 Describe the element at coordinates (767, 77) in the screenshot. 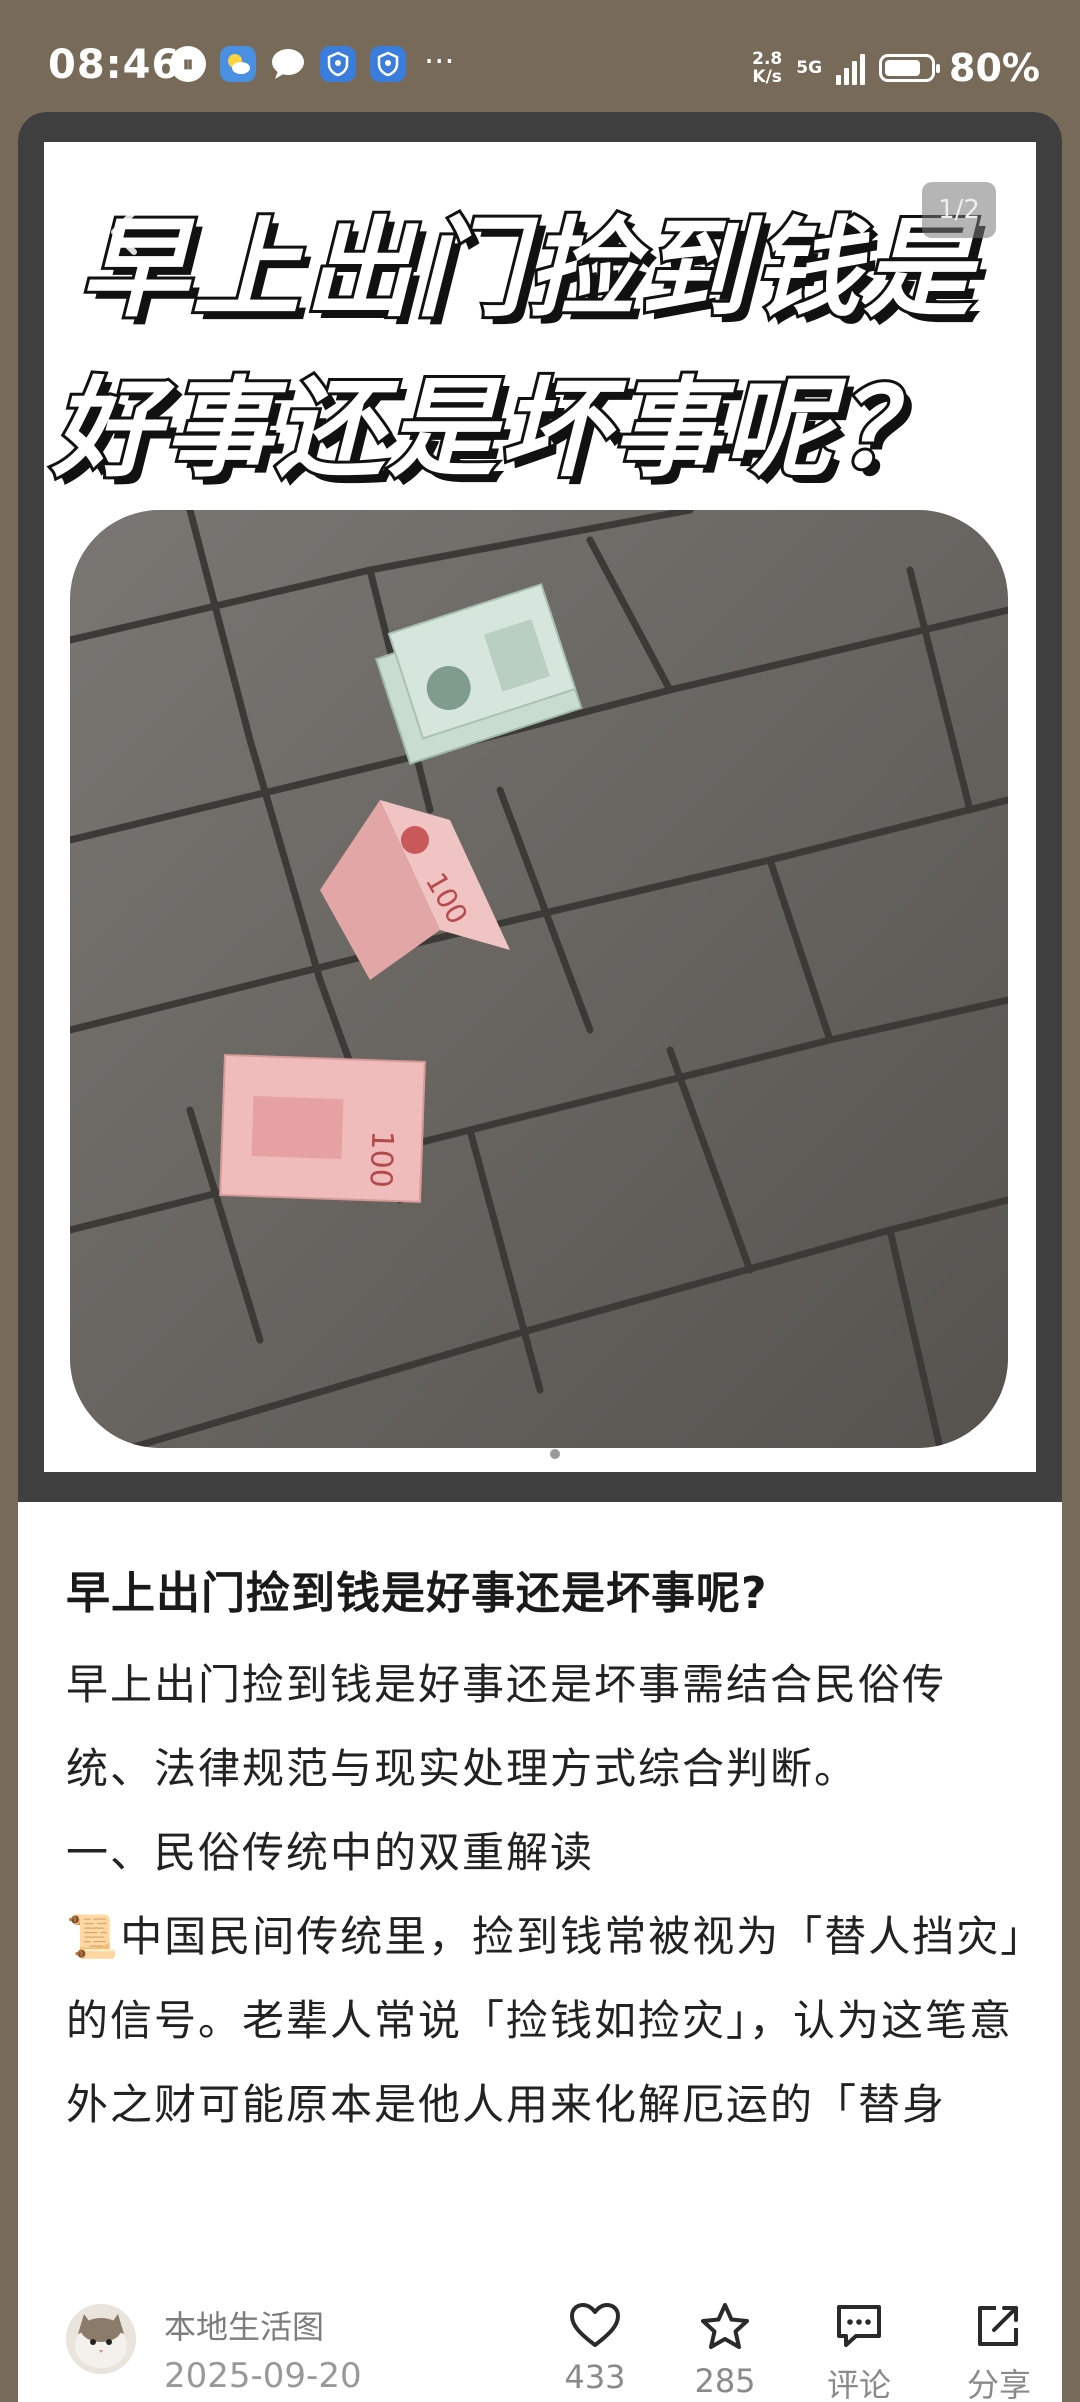

I see `net-speed-unit: K/s` at that location.